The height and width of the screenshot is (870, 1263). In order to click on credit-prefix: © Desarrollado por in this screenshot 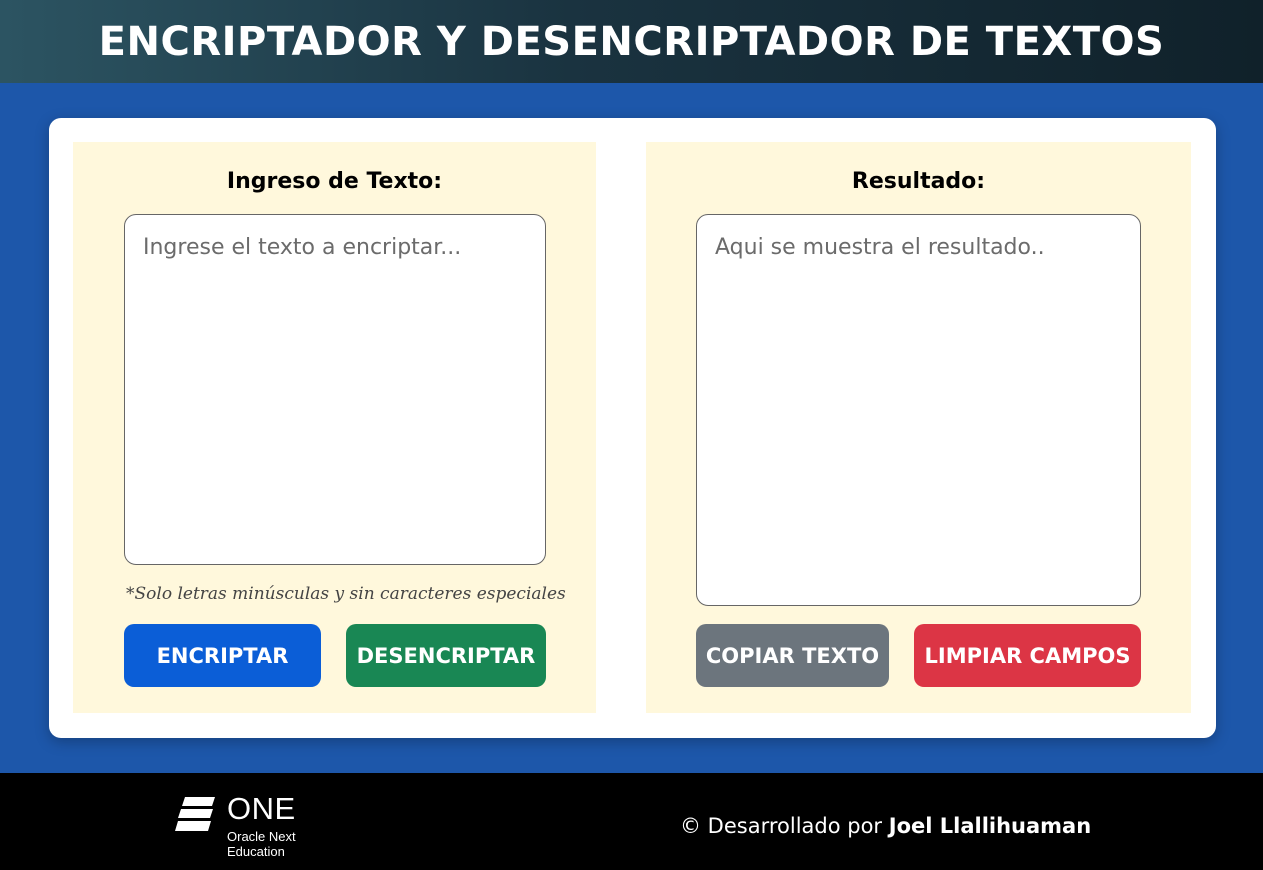, I will do `click(784, 826)`.